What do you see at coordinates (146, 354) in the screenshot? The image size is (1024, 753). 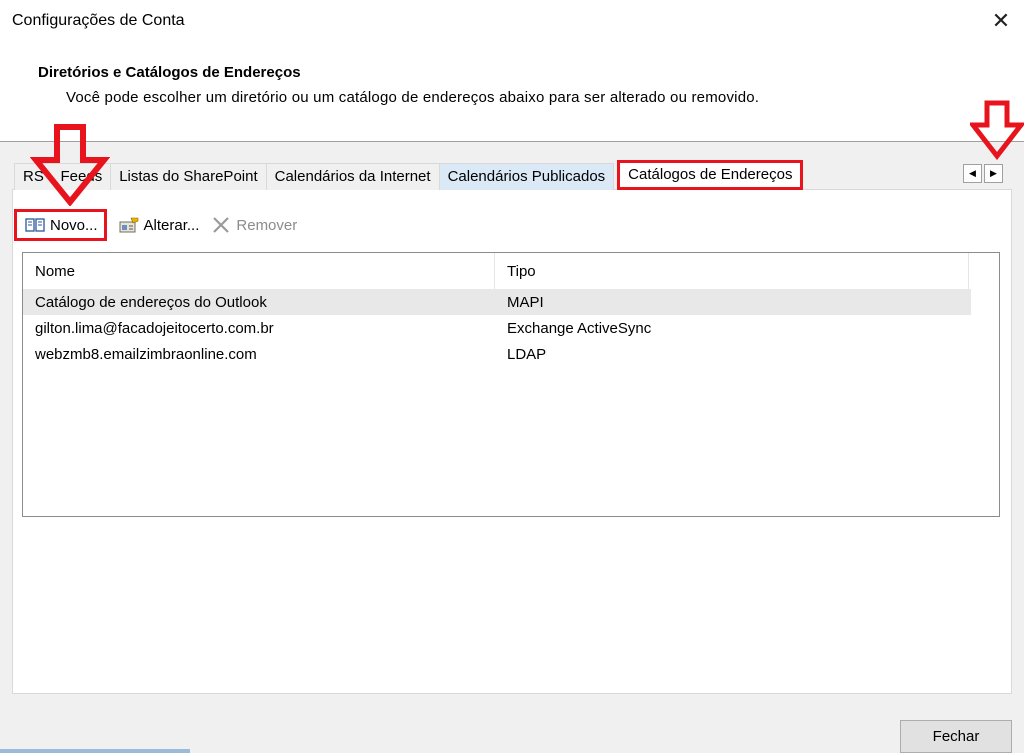 I see `row-name: webzmb8.emailzimbraonline.com` at bounding box center [146, 354].